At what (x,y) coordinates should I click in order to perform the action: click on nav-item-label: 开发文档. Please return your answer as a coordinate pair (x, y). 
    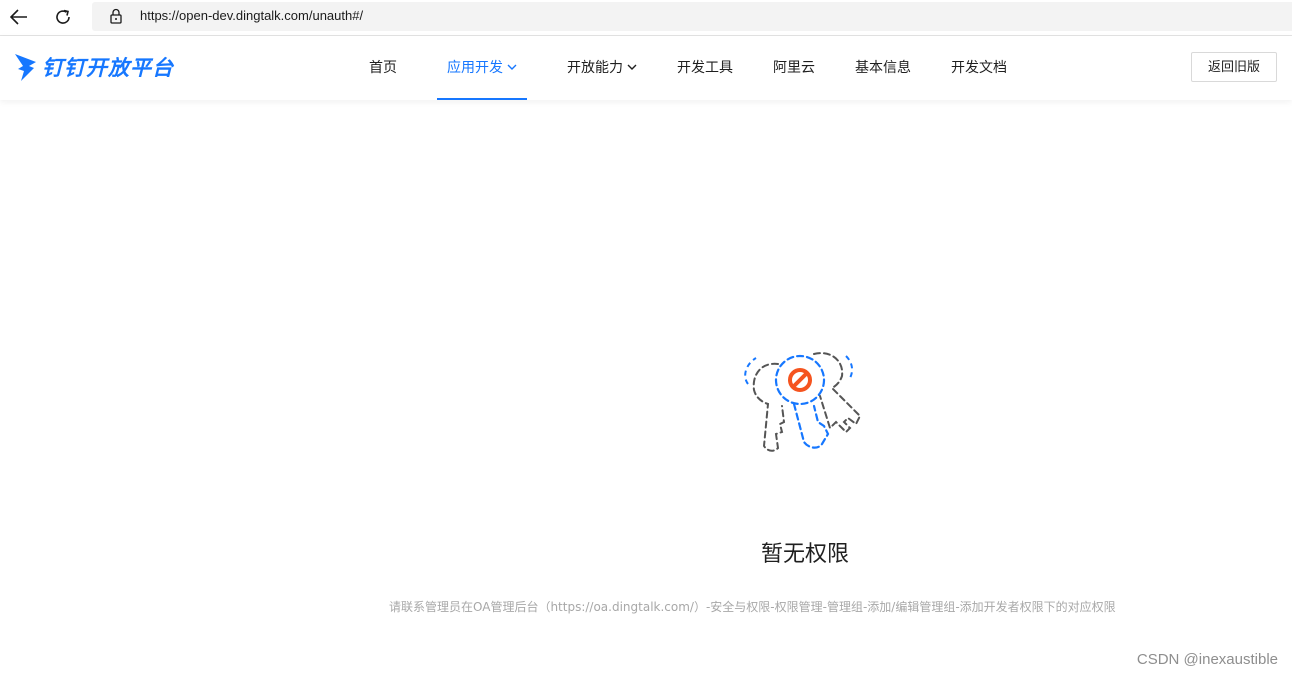
    Looking at the image, I should click on (979, 68).